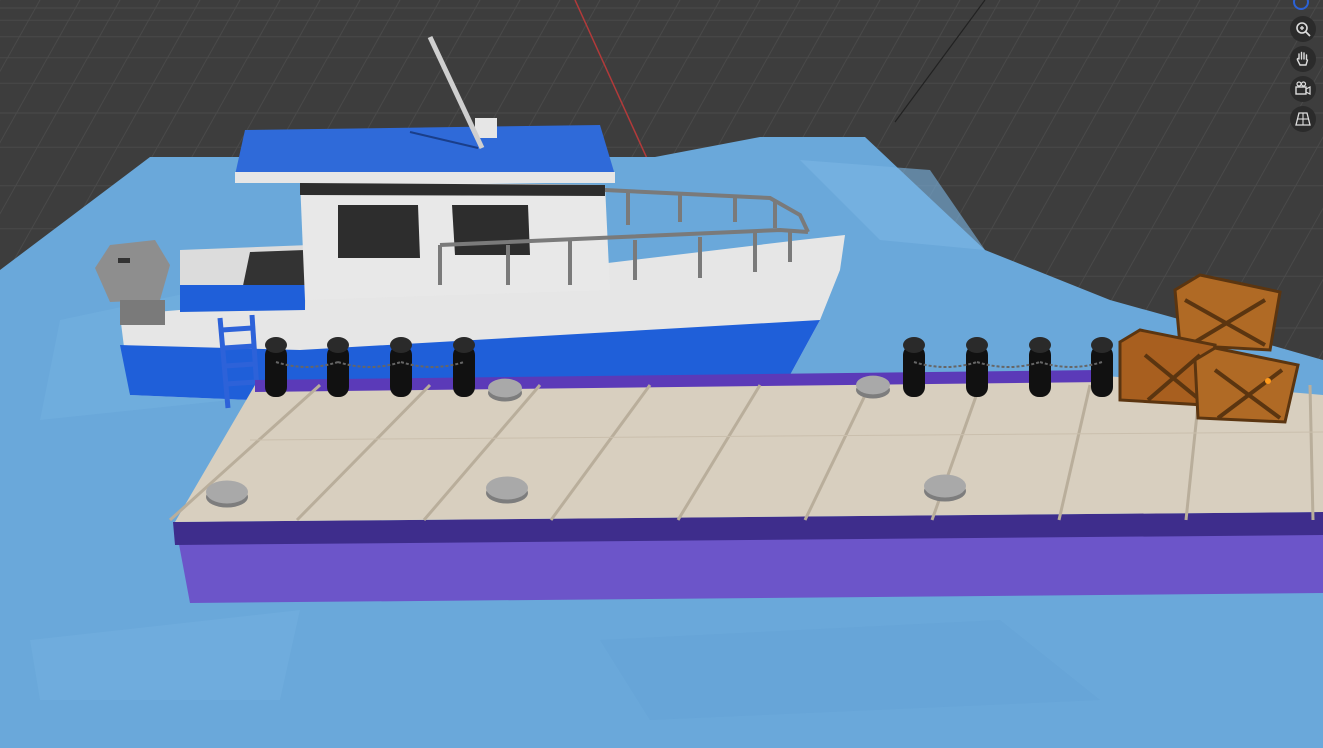  Describe the element at coordinates (142, 312) in the screenshot. I see `outboard-motor-leg` at that location.